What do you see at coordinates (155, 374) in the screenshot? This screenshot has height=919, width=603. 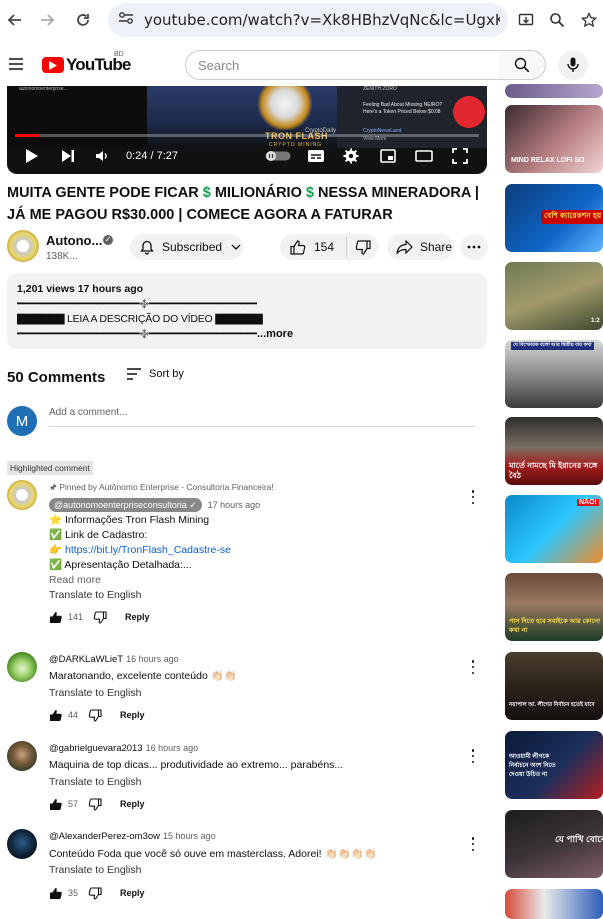 I see `sort-by-button: Sort by` at bounding box center [155, 374].